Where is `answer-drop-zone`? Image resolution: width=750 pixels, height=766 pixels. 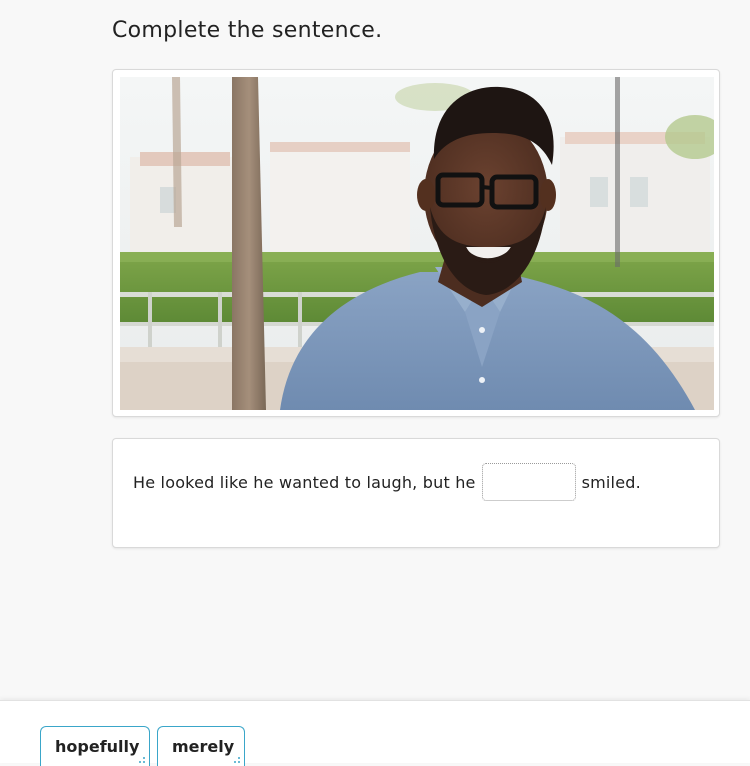
answer-drop-zone is located at coordinates (528, 482).